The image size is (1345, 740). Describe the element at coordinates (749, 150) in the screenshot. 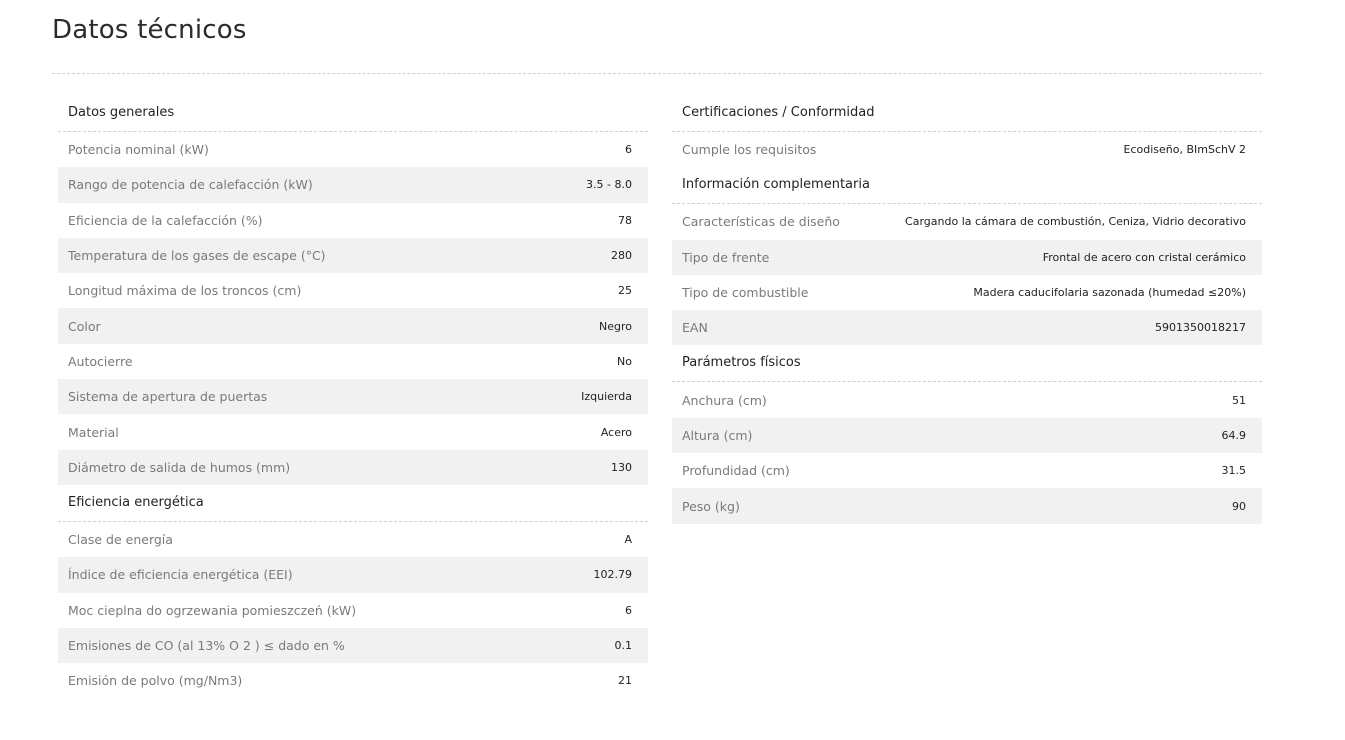

I see `spec-label: Cumple los requisitos` at that location.